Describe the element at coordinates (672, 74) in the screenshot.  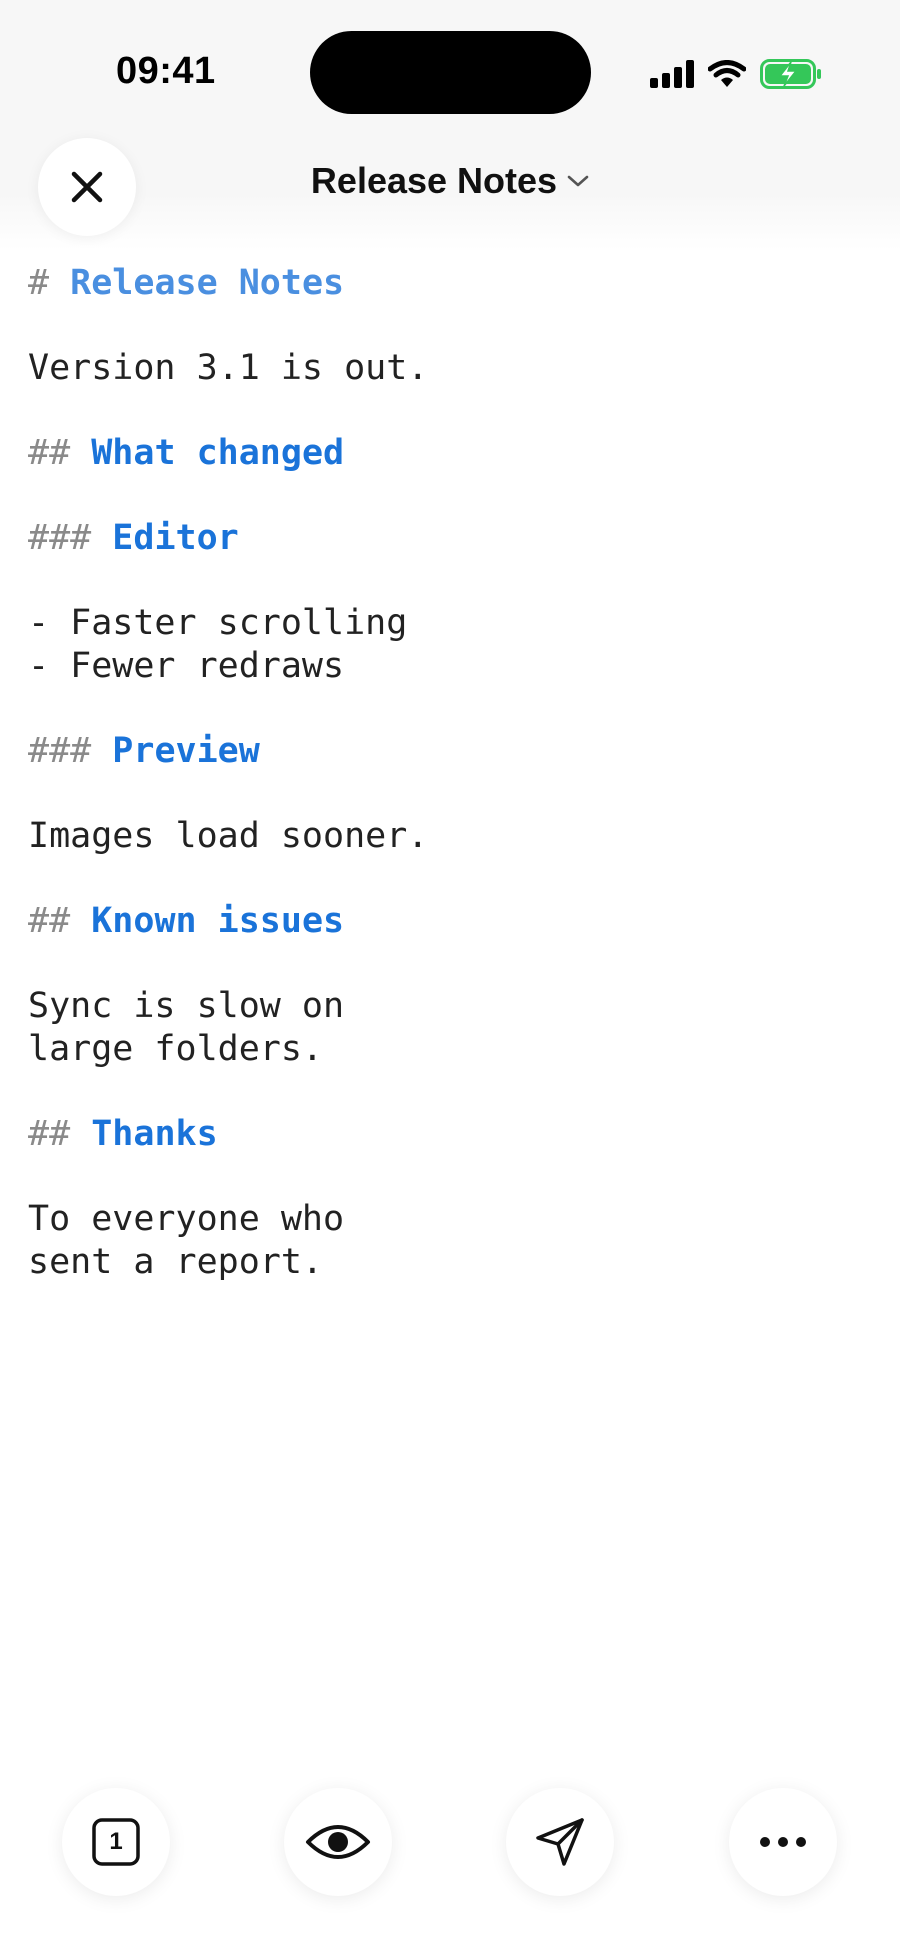
I see `signal-icon` at that location.